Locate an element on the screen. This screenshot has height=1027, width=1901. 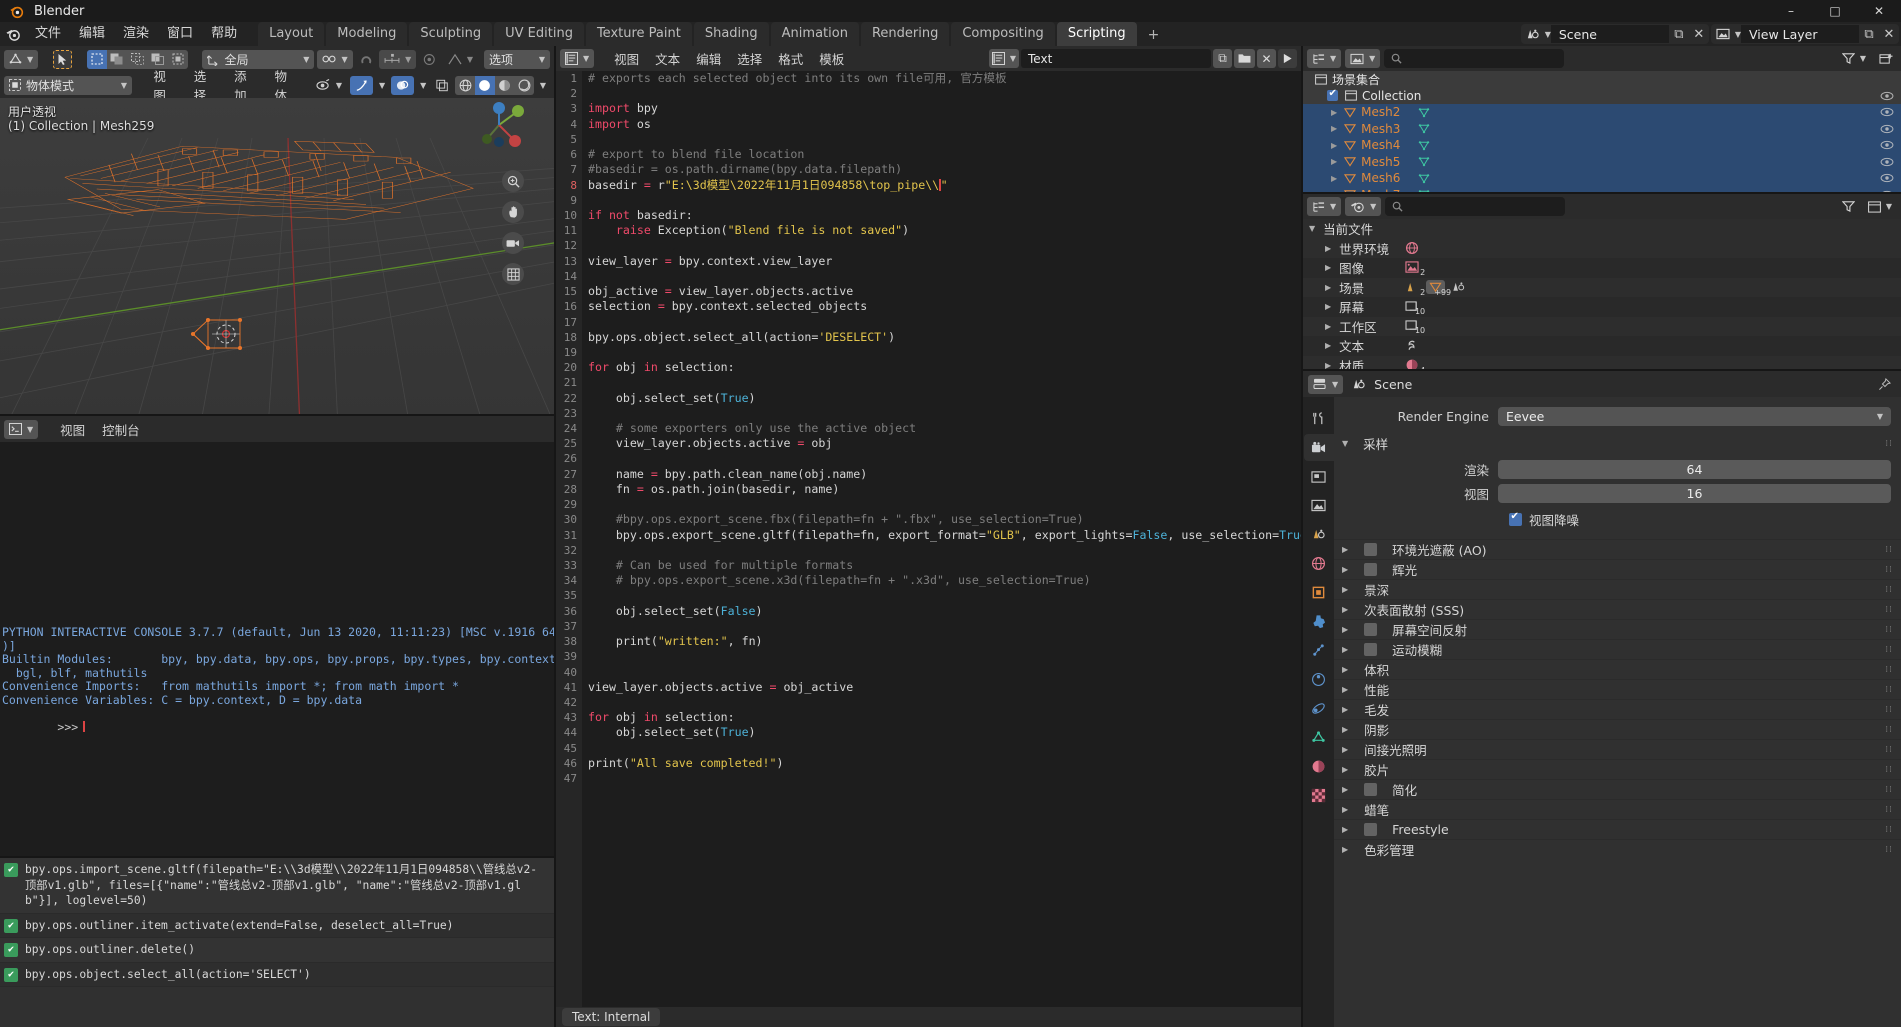
outliner-editor-type-selector: ▼ is located at coordinates (1324, 58).